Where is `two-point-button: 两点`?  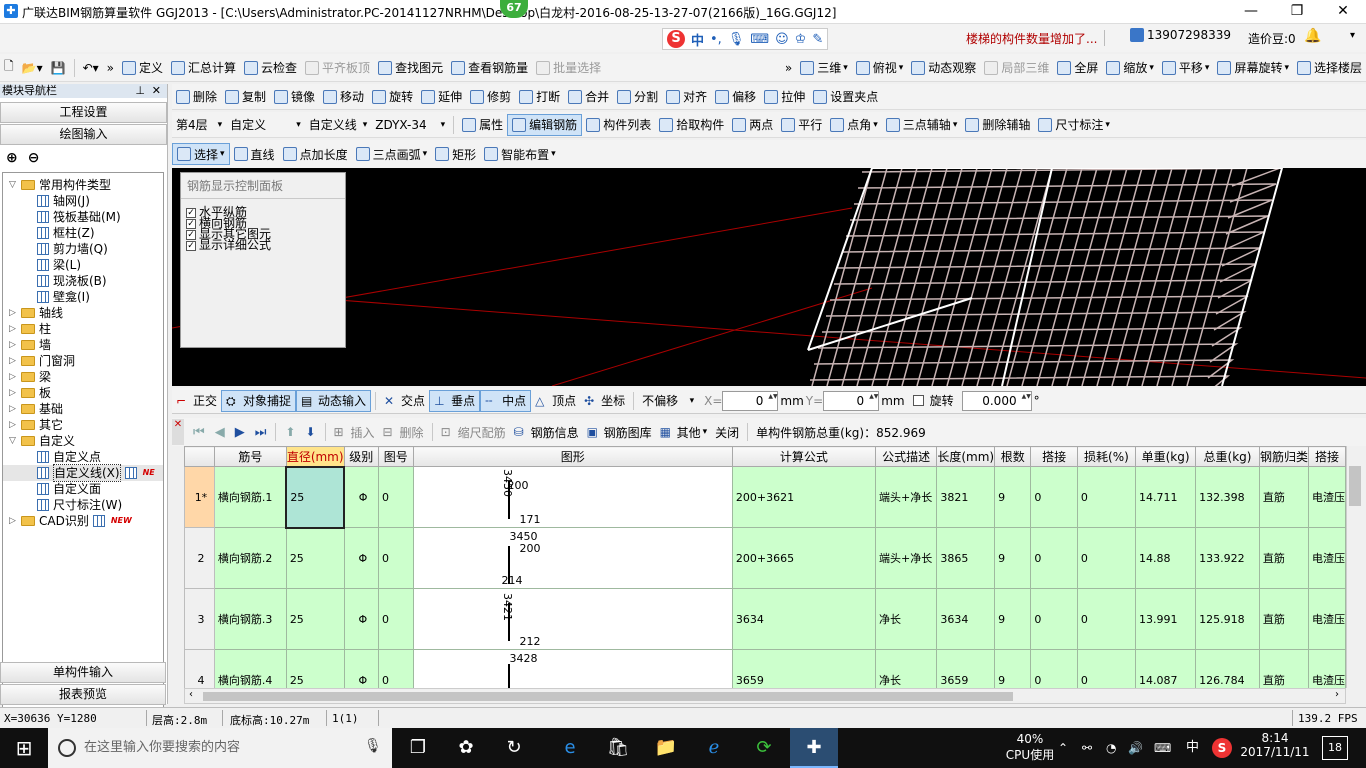 two-point-button: 两点 is located at coordinates (752, 125).